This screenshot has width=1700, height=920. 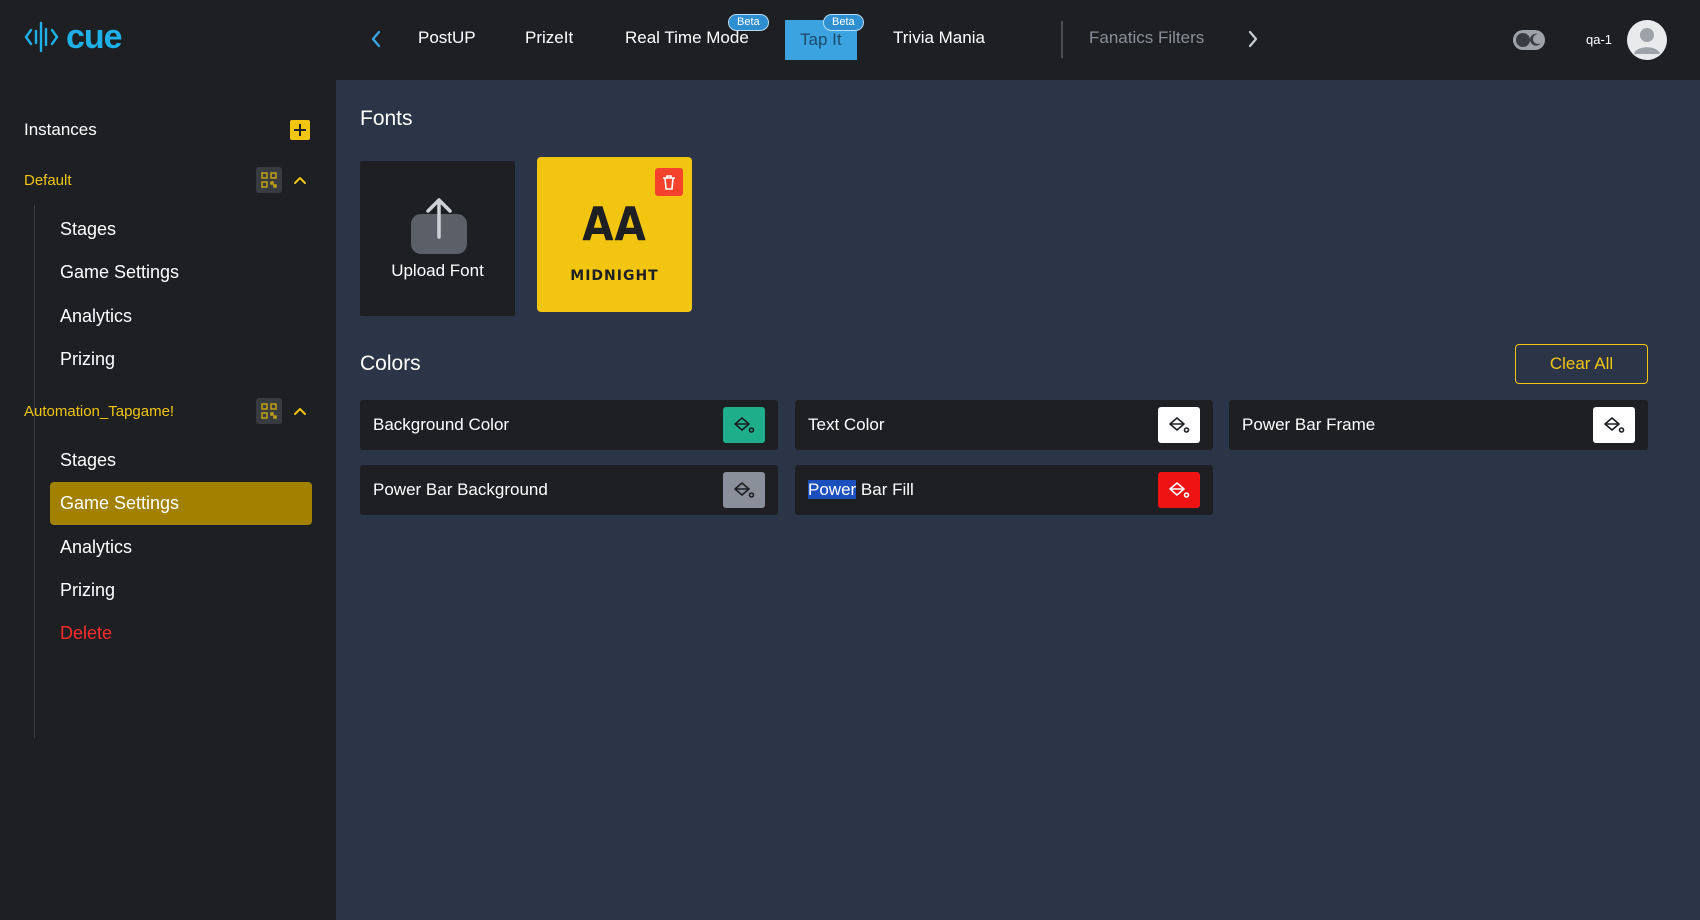 I want to click on selected-text: Power, so click(x=832, y=489).